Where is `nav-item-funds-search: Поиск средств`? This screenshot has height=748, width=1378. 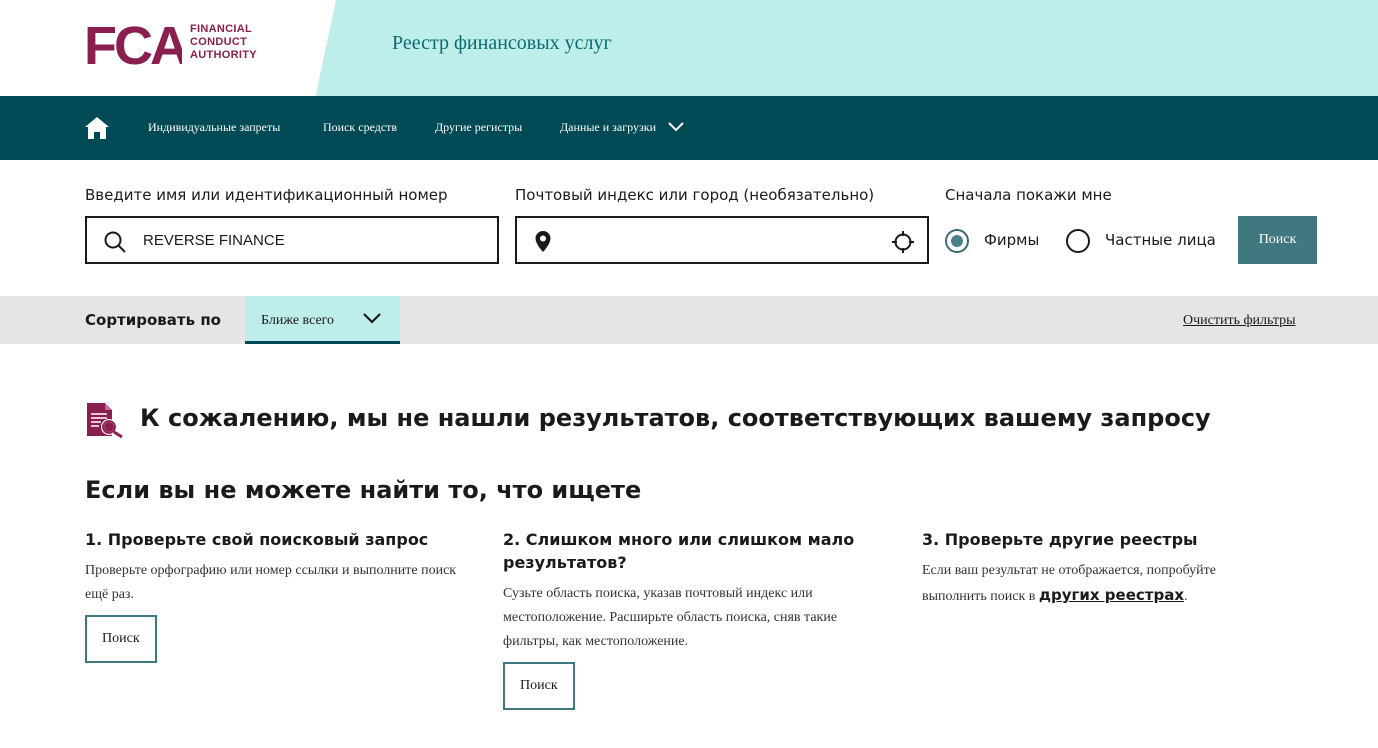
nav-item-funds-search: Поиск средств is located at coordinates (360, 127).